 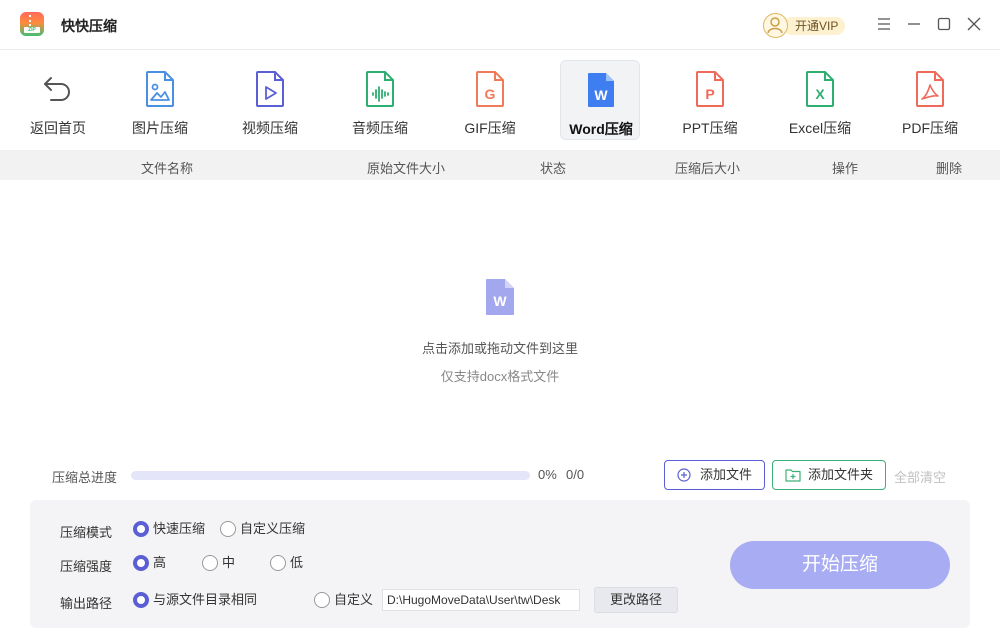 I want to click on add-file-button: 添加文件, so click(x=714, y=475).